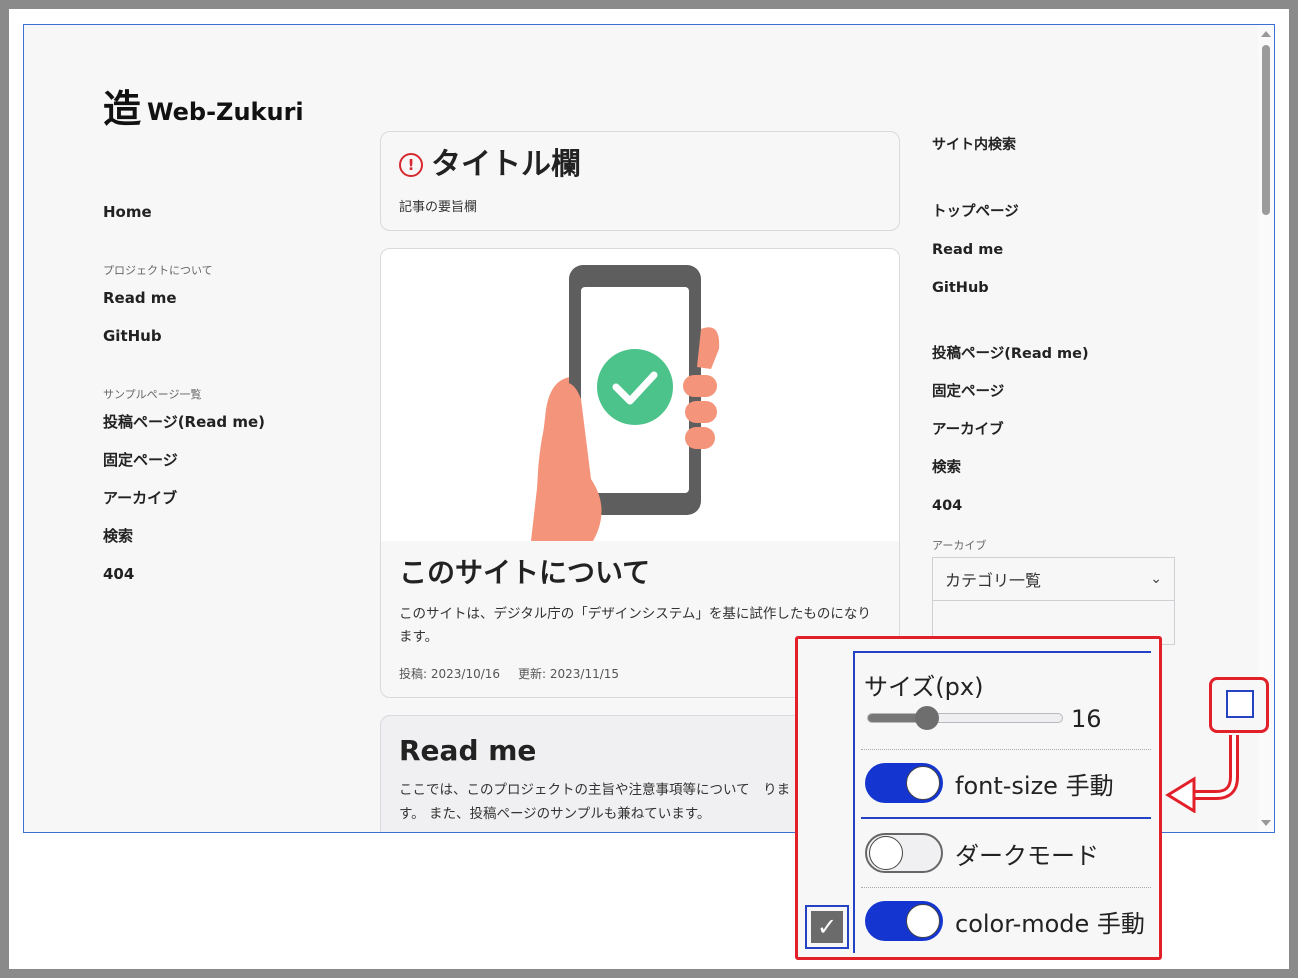 This screenshot has height=978, width=1298. I want to click on dark-mode-label: ダークモード, so click(1027, 855).